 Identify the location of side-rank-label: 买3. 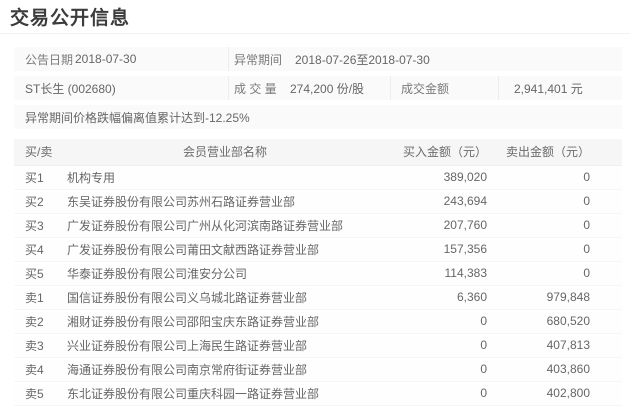
(37, 225).